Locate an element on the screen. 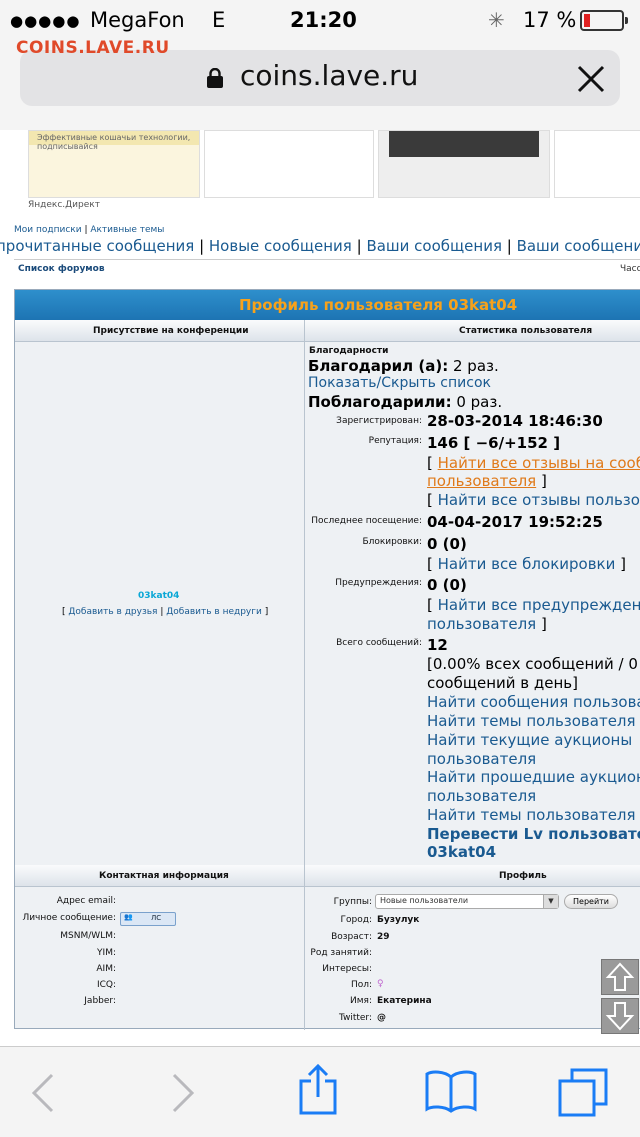  registered-value: 28-03-2014 18:46:30 is located at coordinates (515, 421).